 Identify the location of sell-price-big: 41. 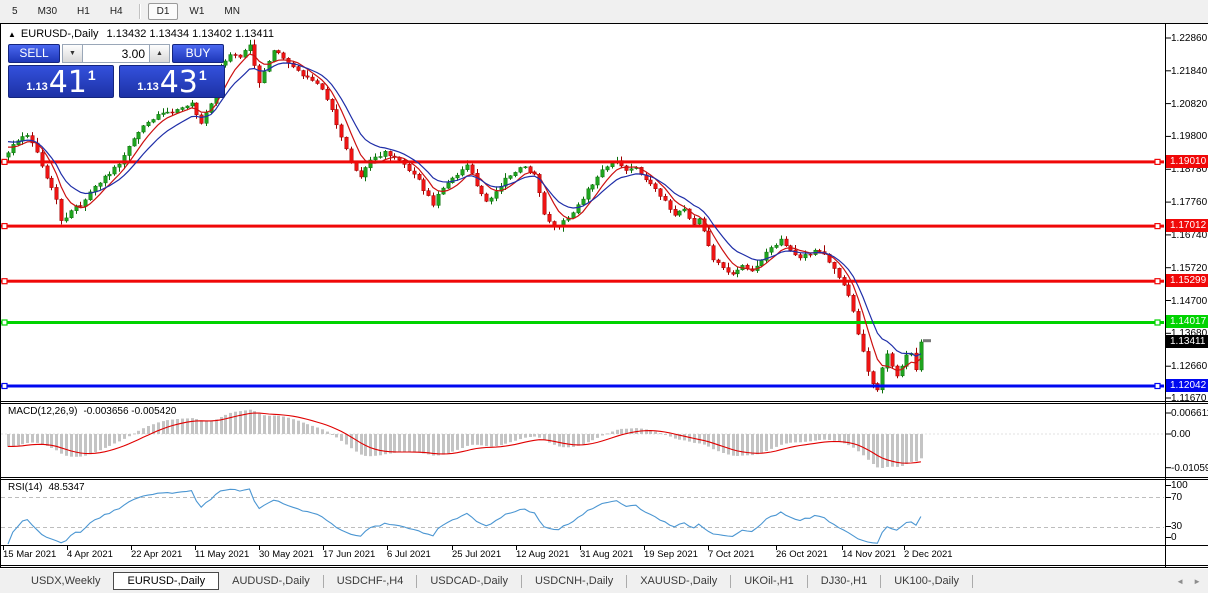
(67, 82).